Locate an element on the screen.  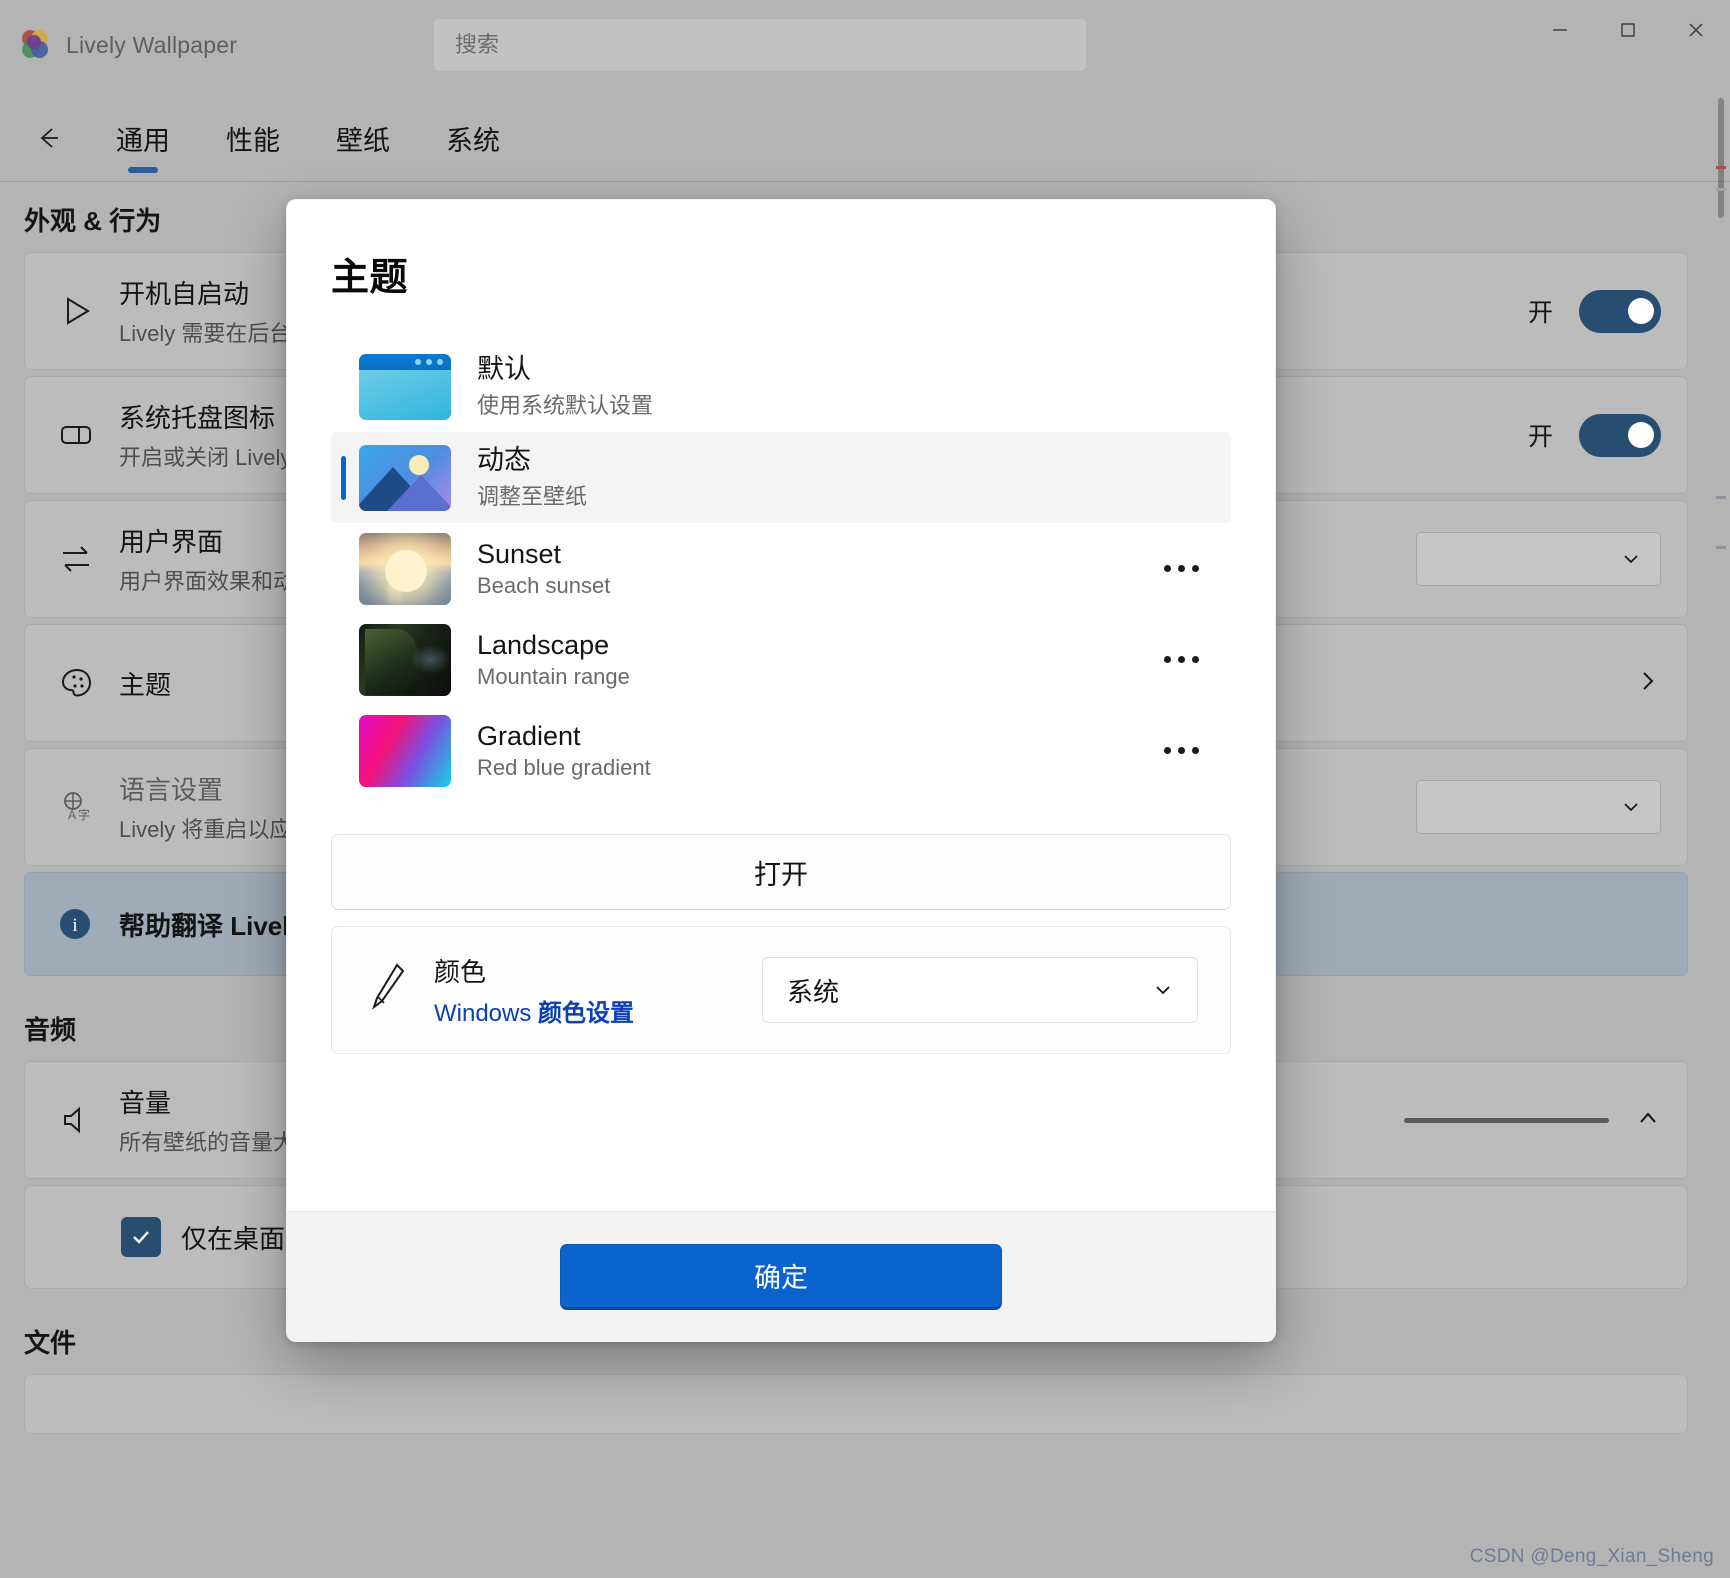
theme-item-dynamic: 动态 调整至壁纸 is located at coordinates (781, 477).